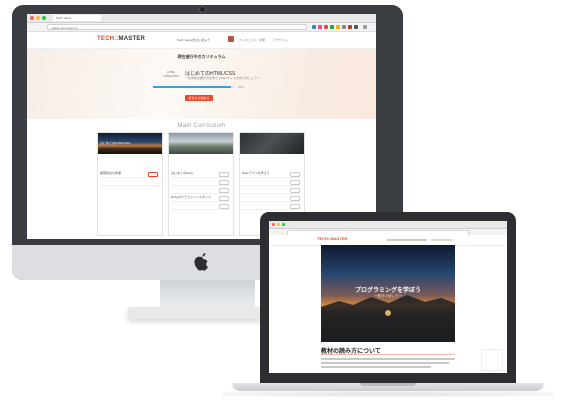  Describe the element at coordinates (241, 87) in the screenshot. I see `progress-label: 95%` at that location.